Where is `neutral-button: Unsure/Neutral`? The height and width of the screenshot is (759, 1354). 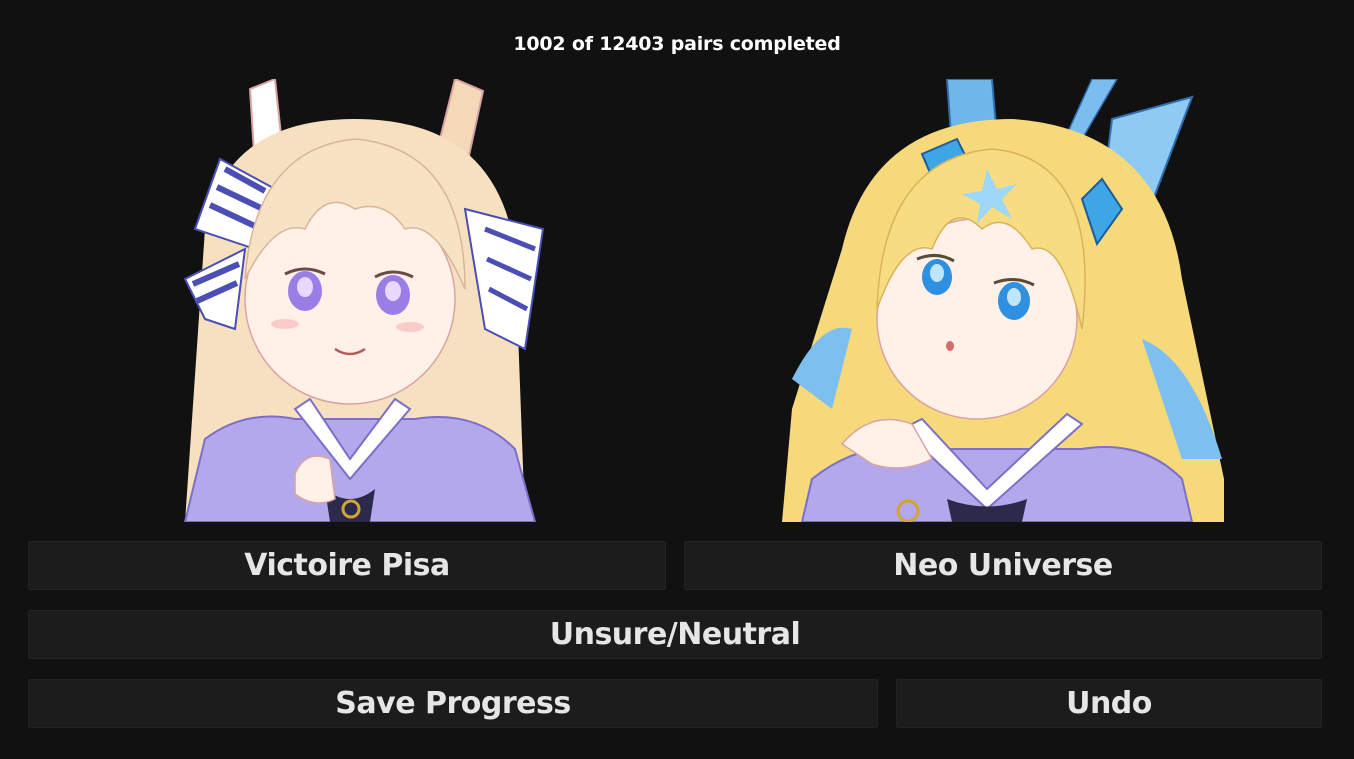 neutral-button: Unsure/Neutral is located at coordinates (675, 634).